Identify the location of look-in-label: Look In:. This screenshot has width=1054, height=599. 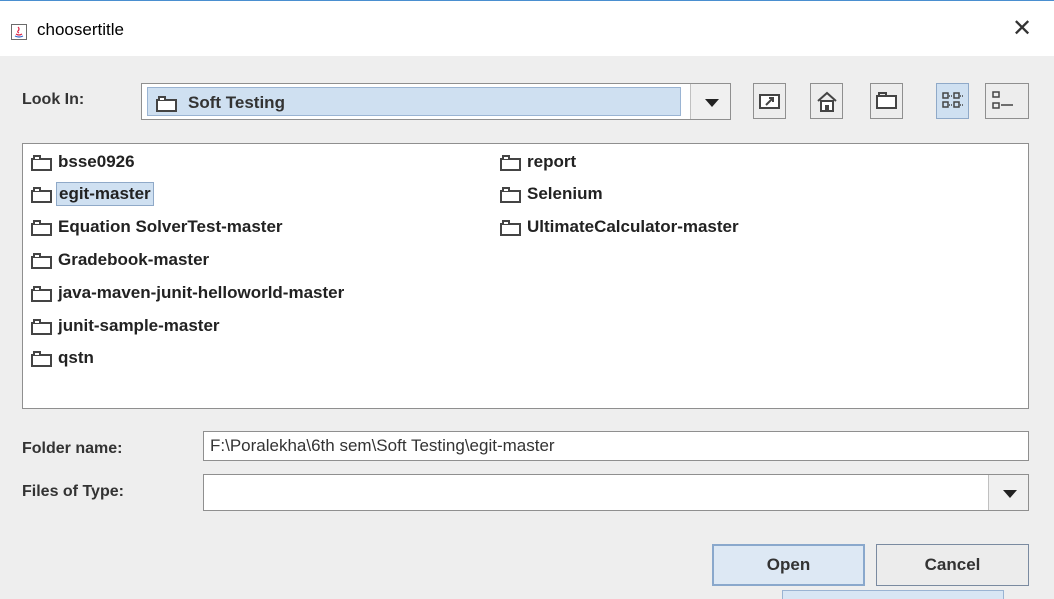
(53, 99).